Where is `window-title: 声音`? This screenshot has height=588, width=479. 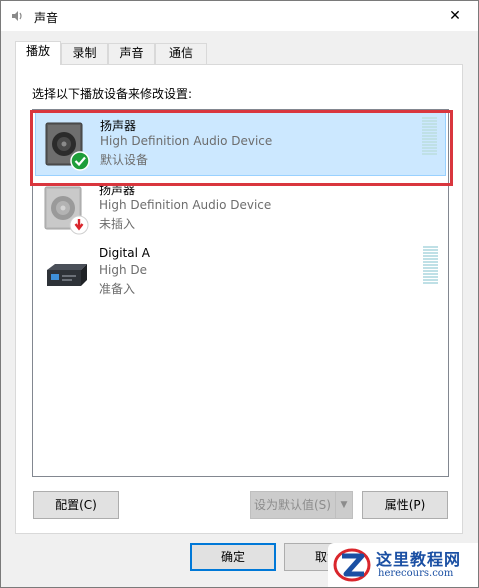 window-title: 声音 is located at coordinates (46, 18).